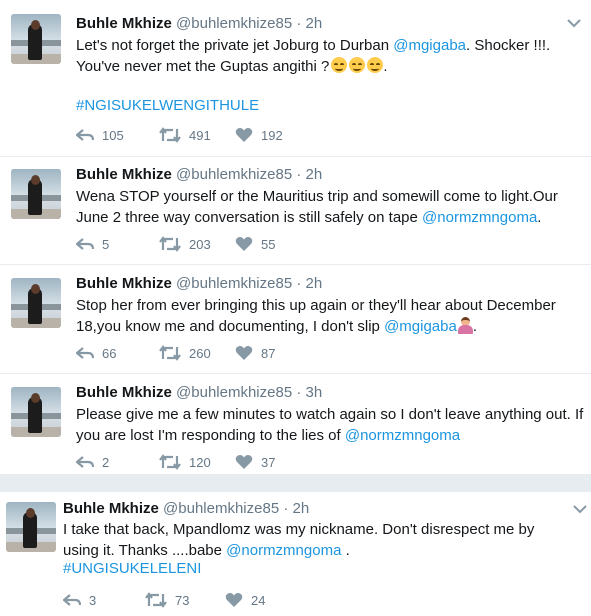 This screenshot has width=591, height=616. I want to click on reply-count: 66, so click(109, 353).